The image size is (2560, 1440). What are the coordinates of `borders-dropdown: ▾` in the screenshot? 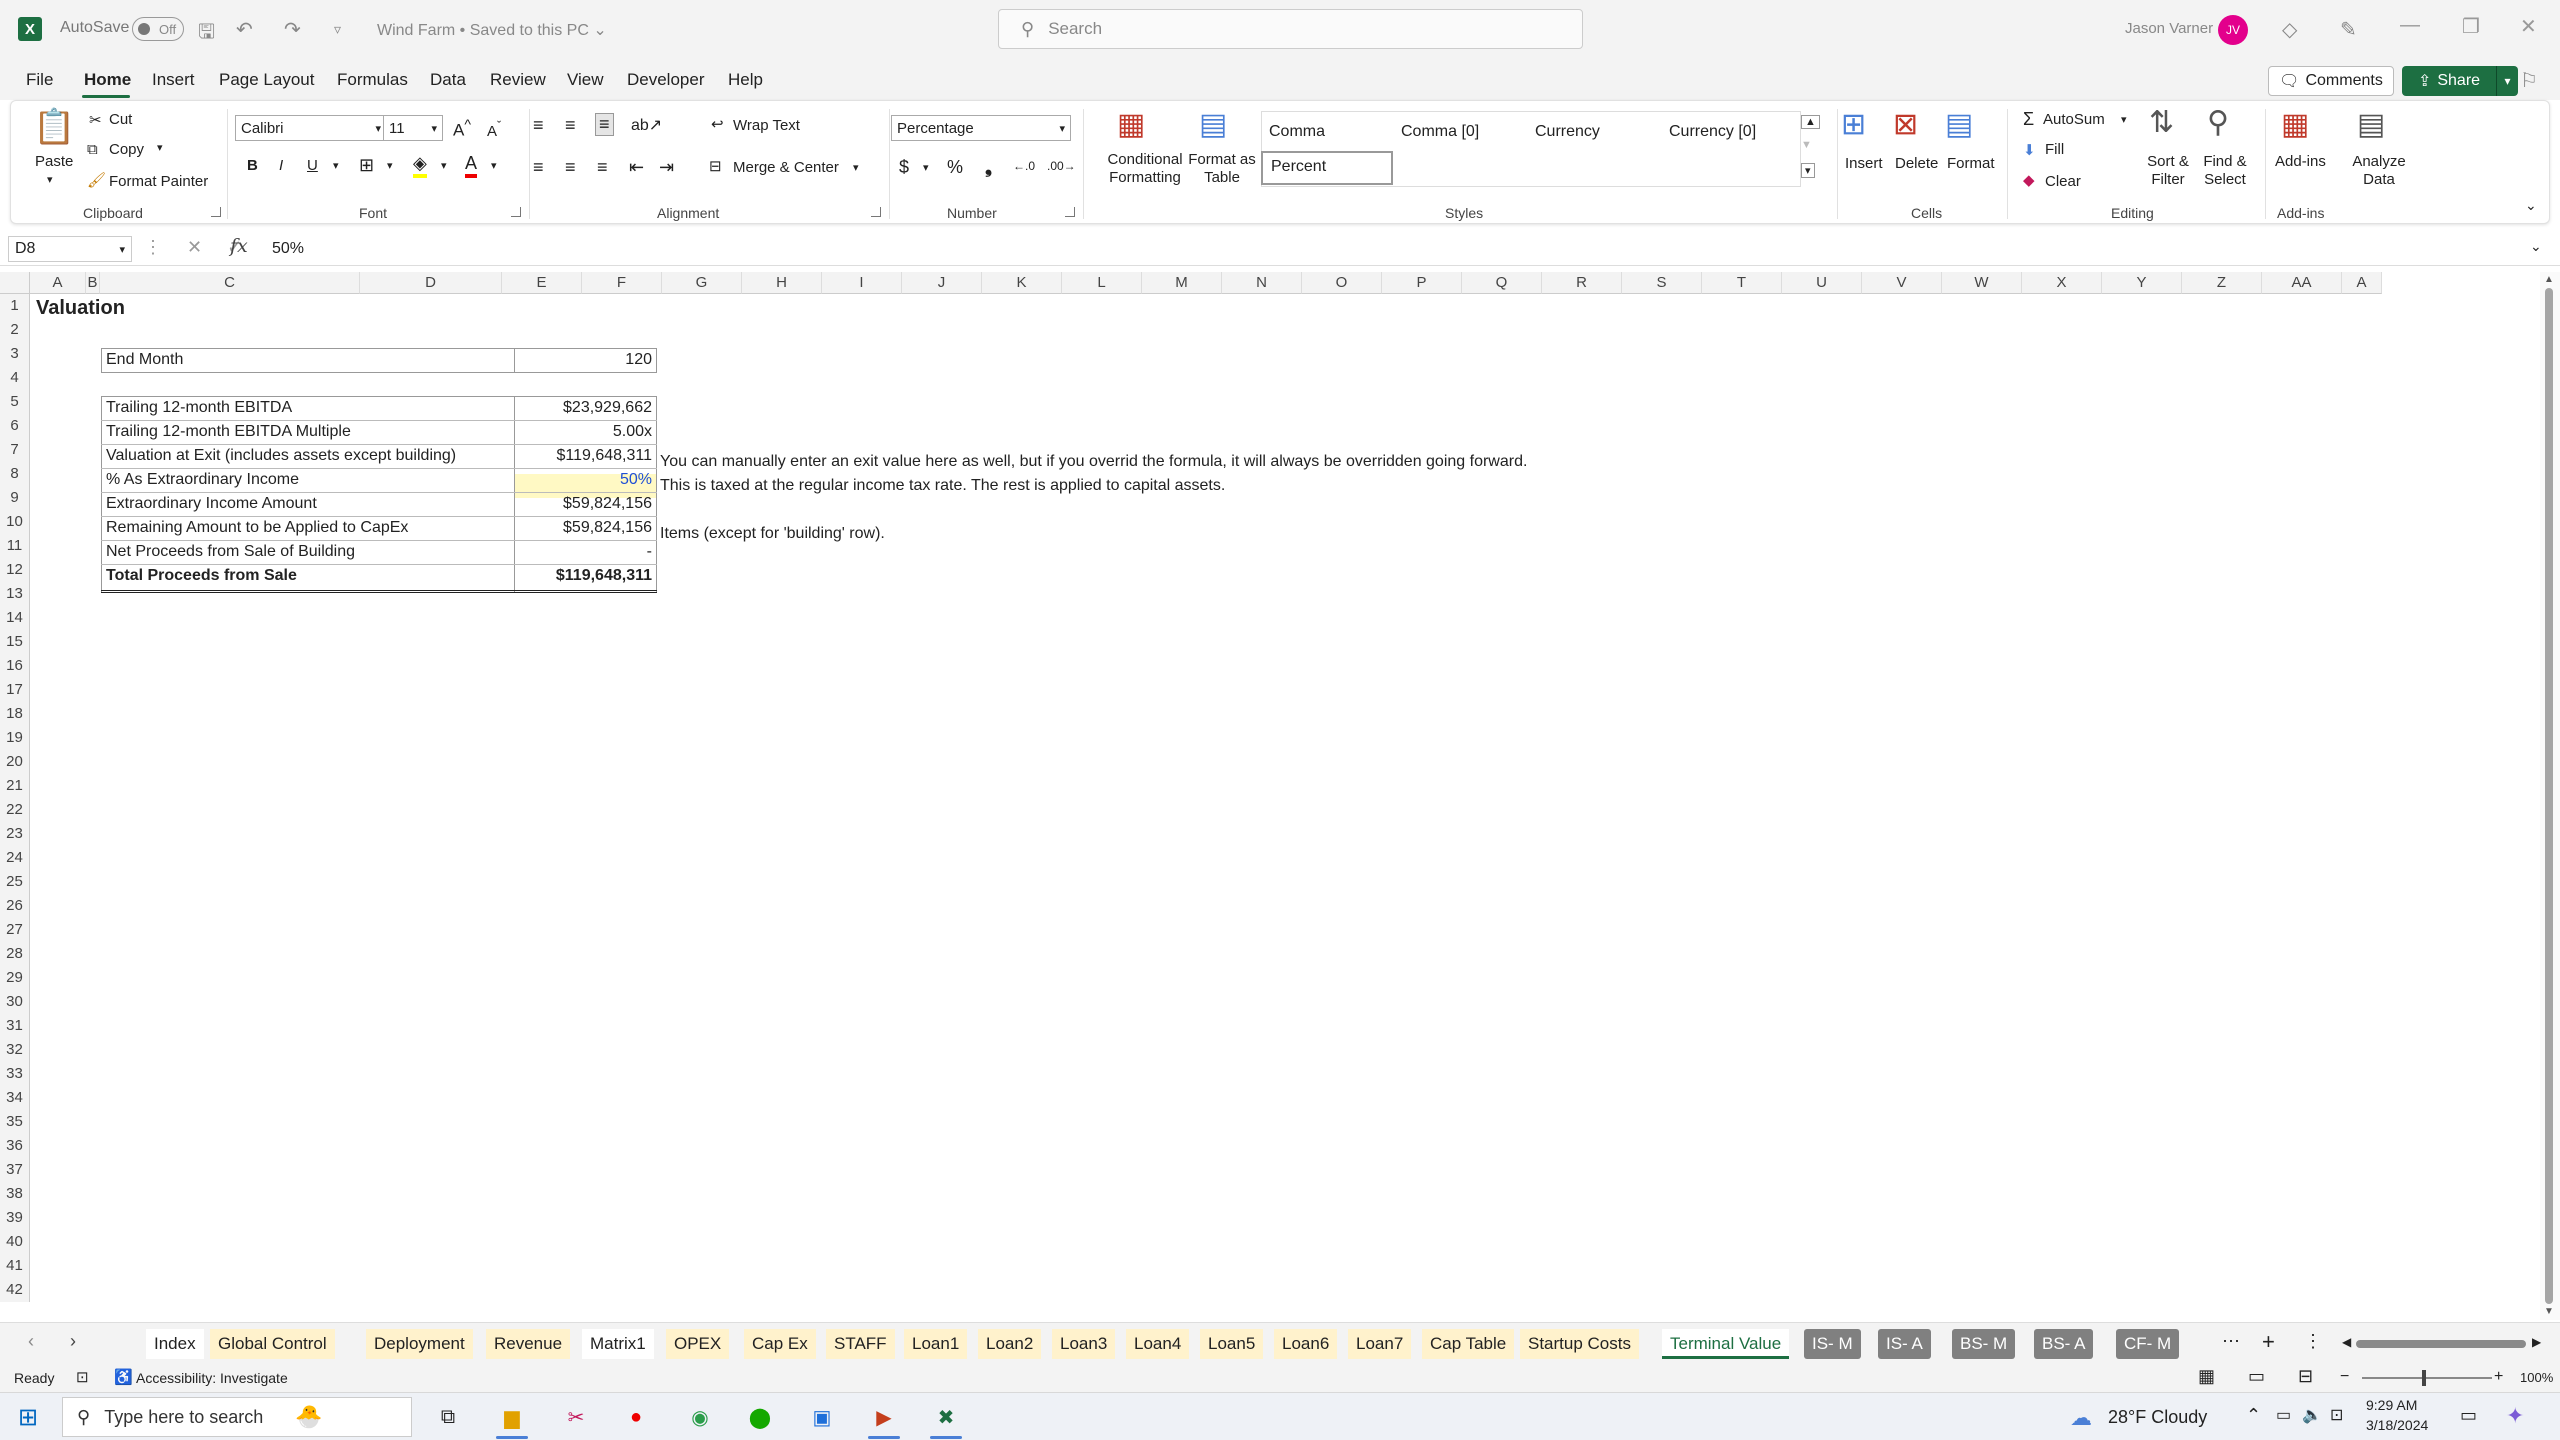 It's located at (390, 165).